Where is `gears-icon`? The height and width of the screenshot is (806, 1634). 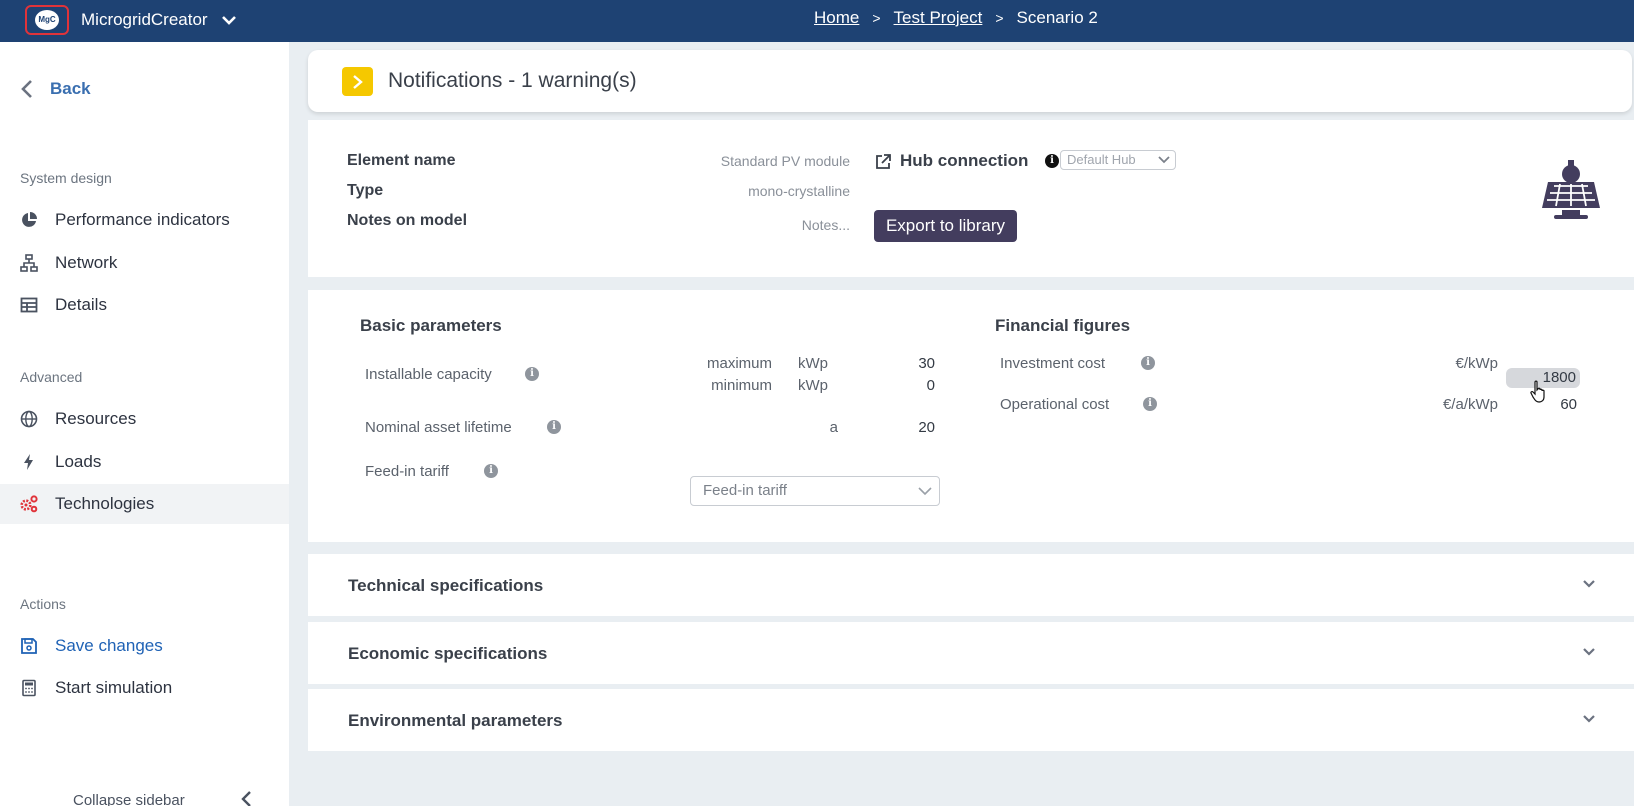 gears-icon is located at coordinates (29, 504).